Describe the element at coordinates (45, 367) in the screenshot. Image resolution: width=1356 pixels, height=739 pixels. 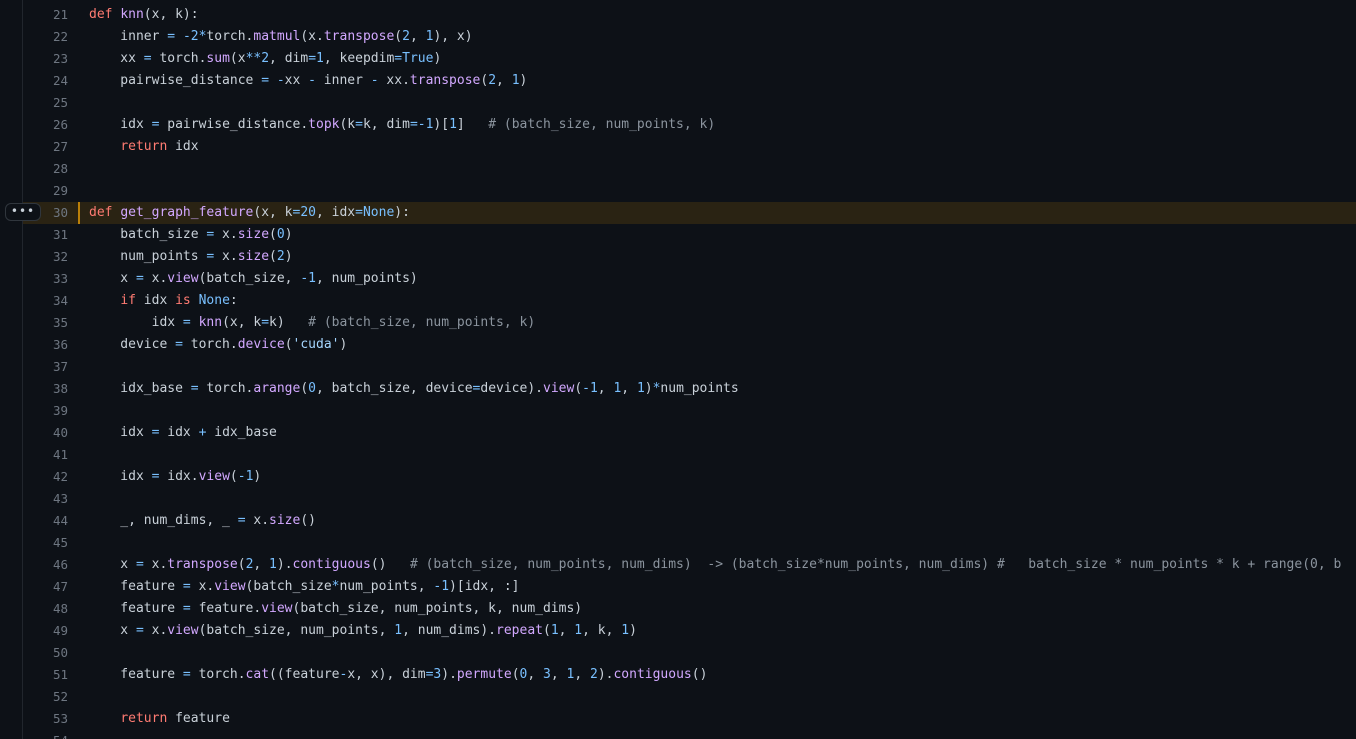
I see `line-number: 37` at that location.